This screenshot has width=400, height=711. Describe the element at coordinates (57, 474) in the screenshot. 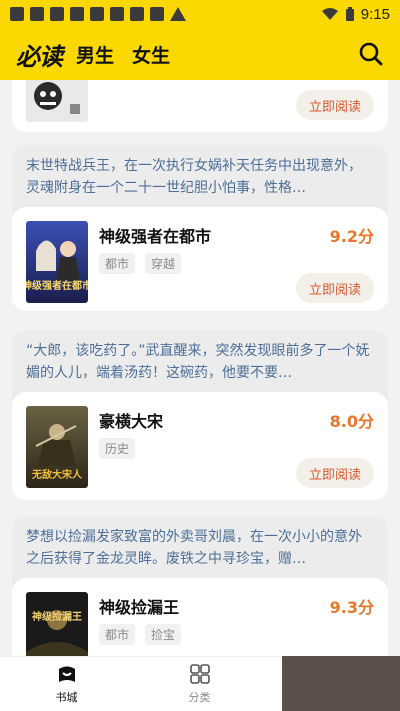

I see `cover-title: 无敌大宋人` at that location.